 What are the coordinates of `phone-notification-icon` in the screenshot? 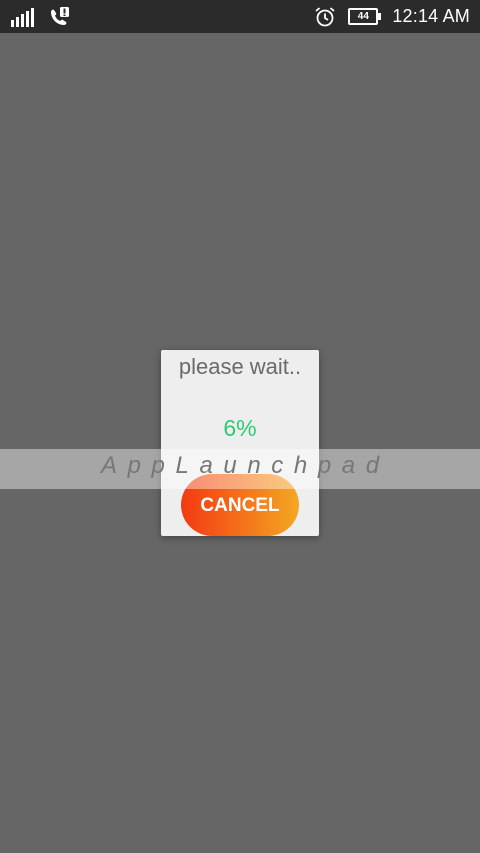 It's located at (60, 16).